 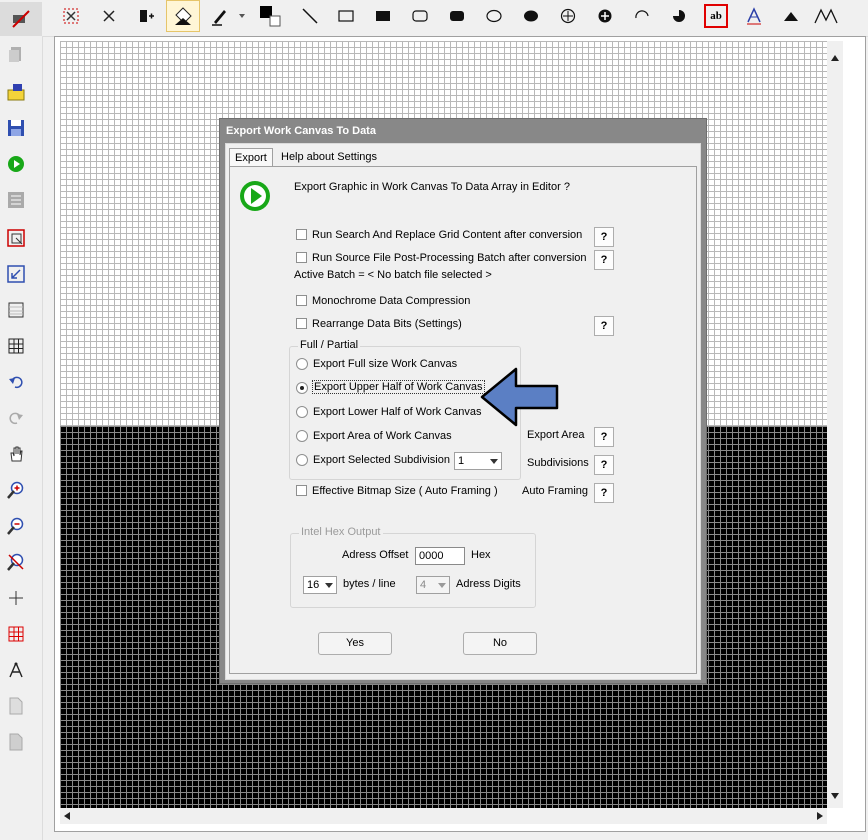 What do you see at coordinates (16, 526) in the screenshot?
I see `zoom-out-icon` at bounding box center [16, 526].